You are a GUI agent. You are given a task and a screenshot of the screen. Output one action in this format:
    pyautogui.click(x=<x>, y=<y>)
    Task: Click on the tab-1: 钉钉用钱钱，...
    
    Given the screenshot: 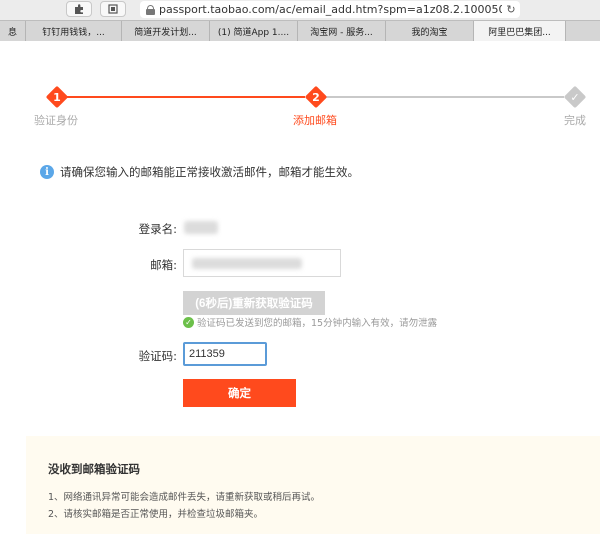 What is the action you would take?
    pyautogui.click(x=74, y=31)
    